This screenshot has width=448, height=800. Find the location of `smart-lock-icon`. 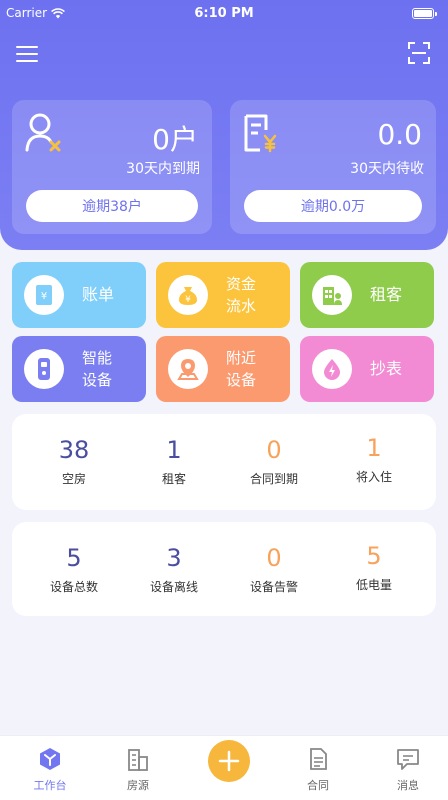

smart-lock-icon is located at coordinates (44, 369).